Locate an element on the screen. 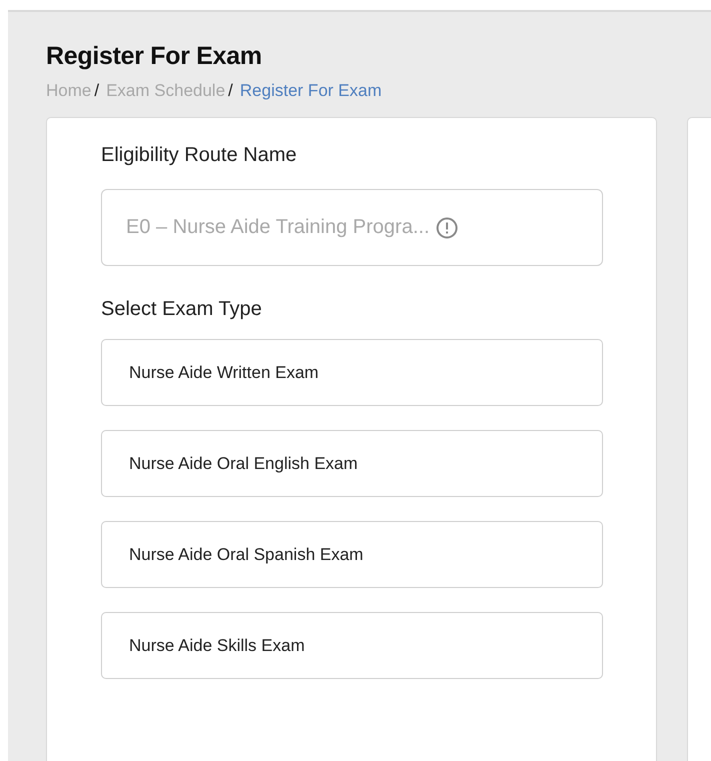 Image resolution: width=711 pixels, height=761 pixels. exam-type-option: Nurse Aide Oral Spanish Exam is located at coordinates (352, 554).